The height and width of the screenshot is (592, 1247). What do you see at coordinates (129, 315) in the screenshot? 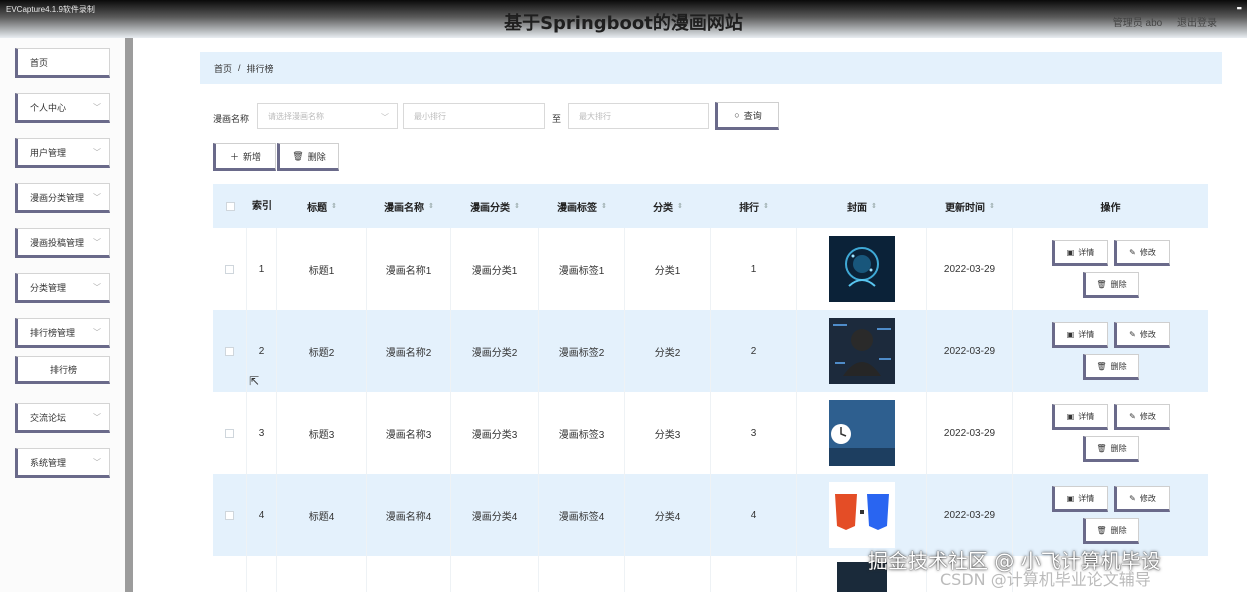
I see `sidebar-scrollbar` at bounding box center [129, 315].